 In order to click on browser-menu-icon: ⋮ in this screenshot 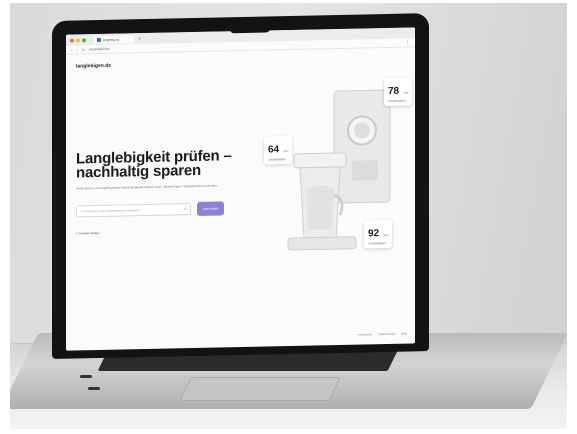, I will do `click(407, 43)`.